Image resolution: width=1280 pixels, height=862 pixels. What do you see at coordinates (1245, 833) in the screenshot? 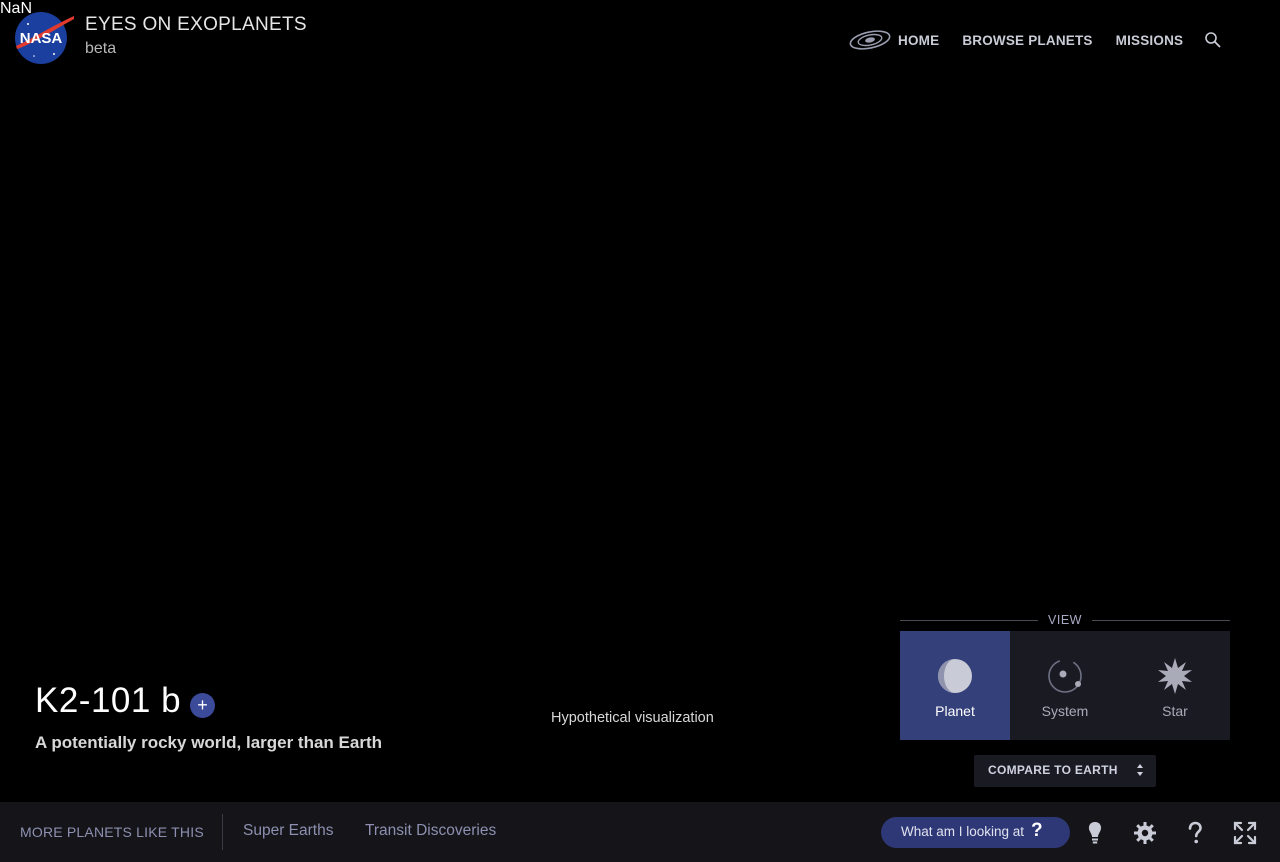
I see `fullscreen-icon` at bounding box center [1245, 833].